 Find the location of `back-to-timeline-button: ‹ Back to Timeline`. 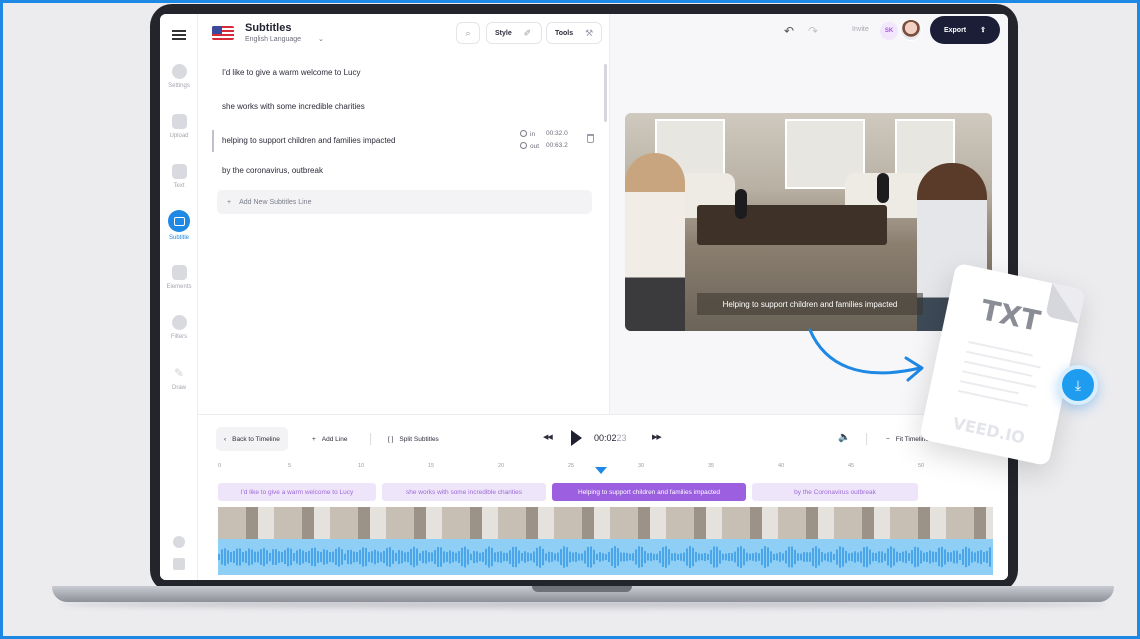

back-to-timeline-button: ‹ Back to Timeline is located at coordinates (252, 439).